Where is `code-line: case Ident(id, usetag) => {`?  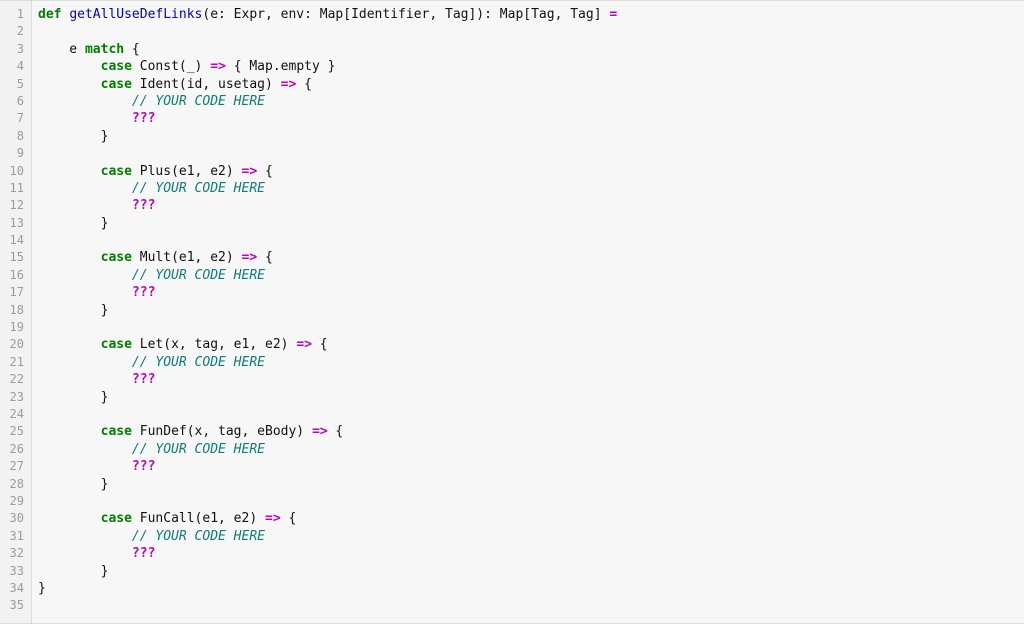
code-line: case Ident(id, usetag) => { is located at coordinates (531, 84).